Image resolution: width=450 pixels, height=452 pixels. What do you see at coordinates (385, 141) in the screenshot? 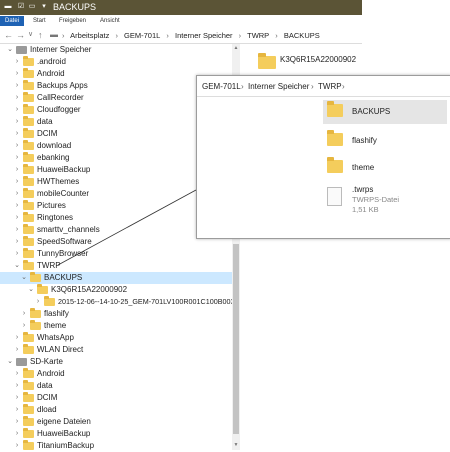
I see `zoom-item-flashify: flashify` at bounding box center [385, 141].